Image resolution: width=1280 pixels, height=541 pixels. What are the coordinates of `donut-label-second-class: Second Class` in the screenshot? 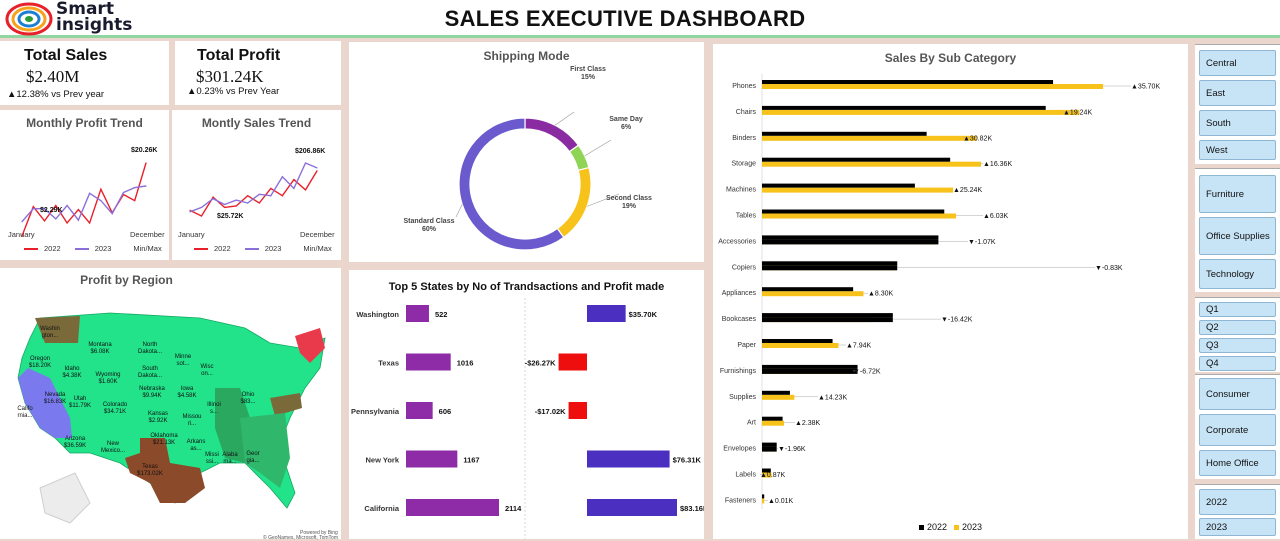 It's located at (629, 198).